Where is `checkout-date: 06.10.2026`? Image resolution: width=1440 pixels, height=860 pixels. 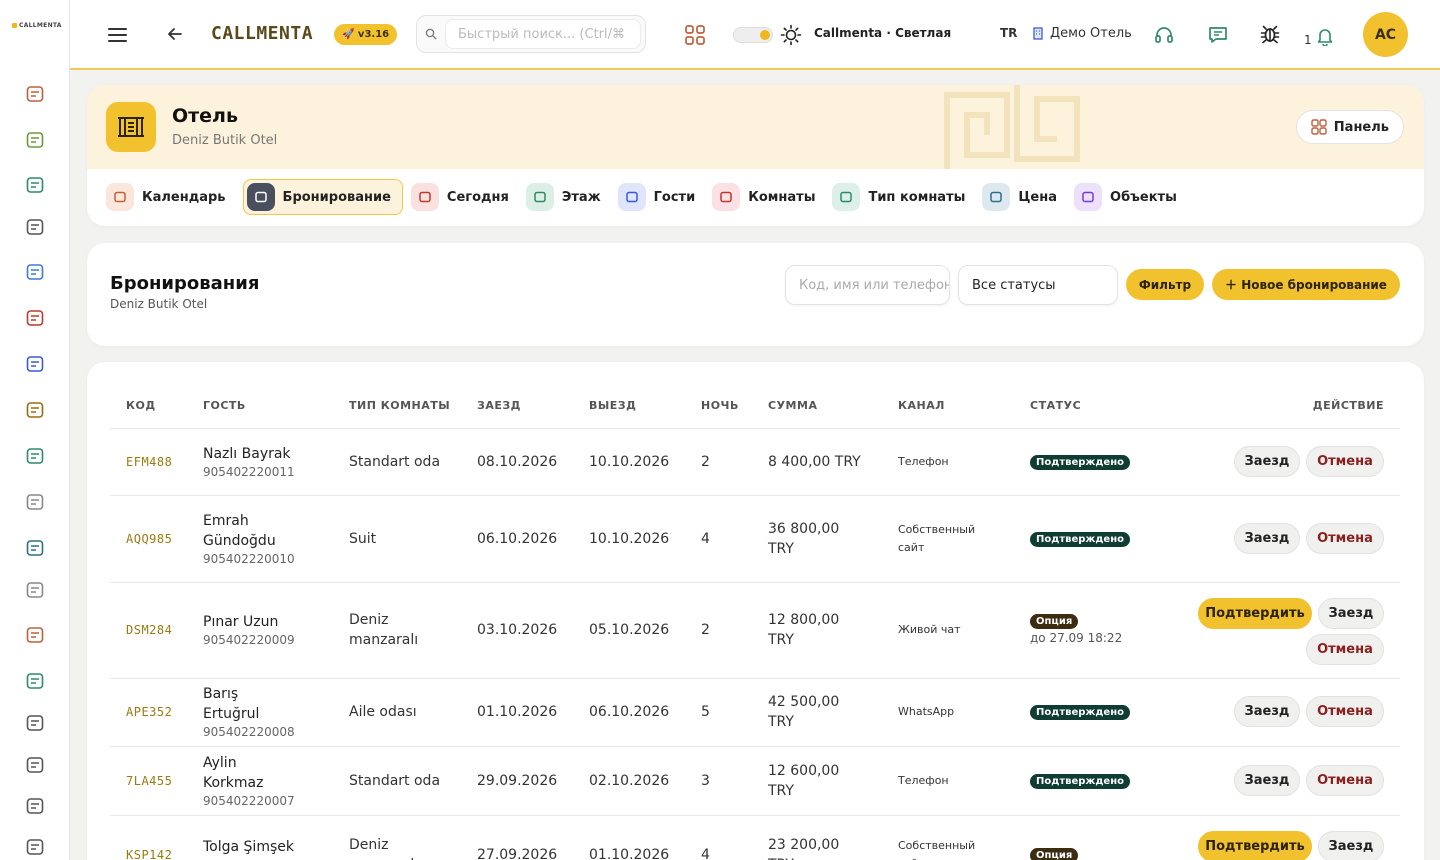 checkout-date: 06.10.2026 is located at coordinates (629, 712).